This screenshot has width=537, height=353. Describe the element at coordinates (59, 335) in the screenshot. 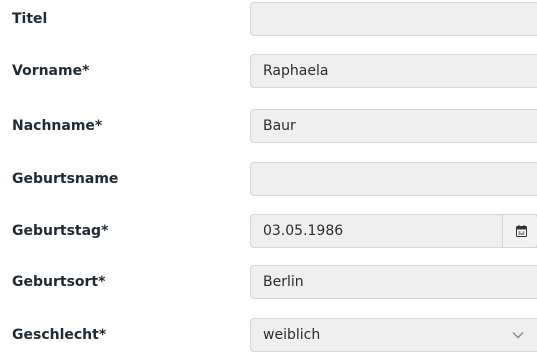

I see `geschlecht-label: Geschlecht*` at that location.